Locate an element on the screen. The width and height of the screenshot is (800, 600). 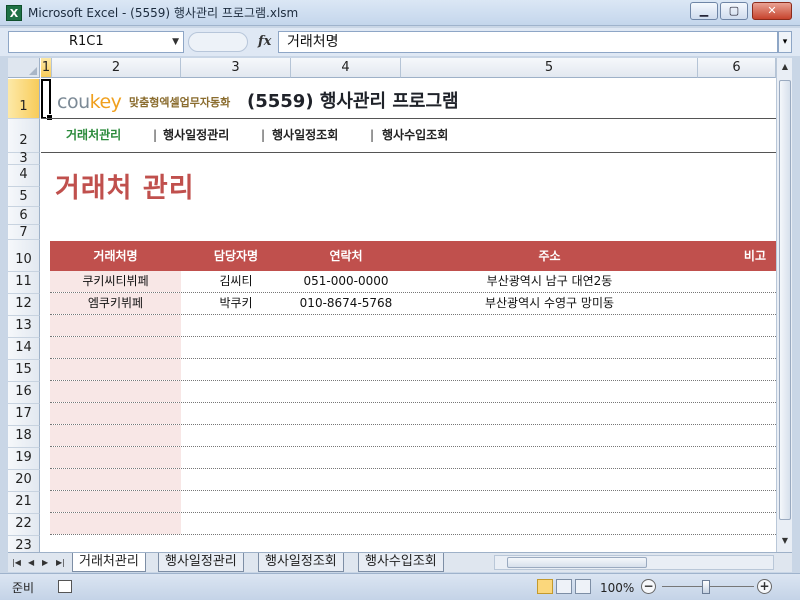
table-column-header: 주소 is located at coordinates (549, 256).